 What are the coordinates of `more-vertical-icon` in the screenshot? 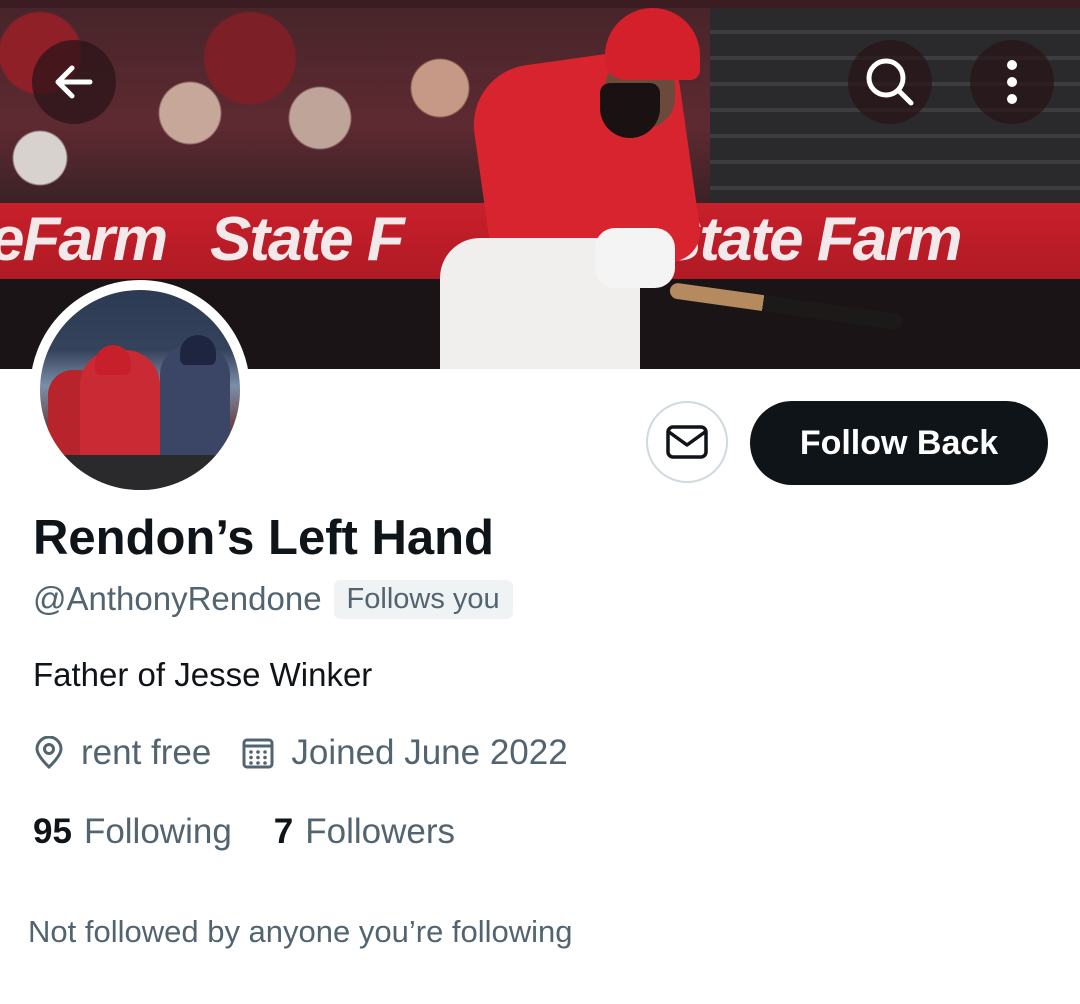 It's located at (1012, 82).